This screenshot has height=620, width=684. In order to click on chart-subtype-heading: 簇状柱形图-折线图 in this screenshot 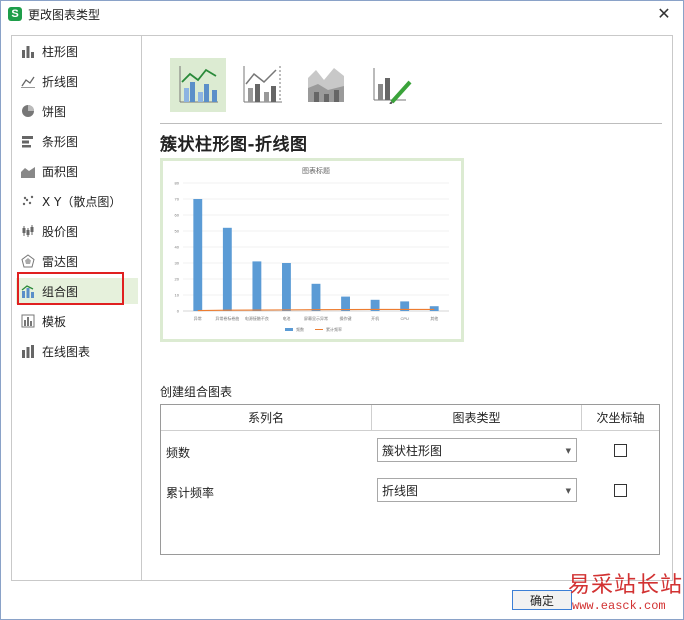, I will do `click(234, 145)`.